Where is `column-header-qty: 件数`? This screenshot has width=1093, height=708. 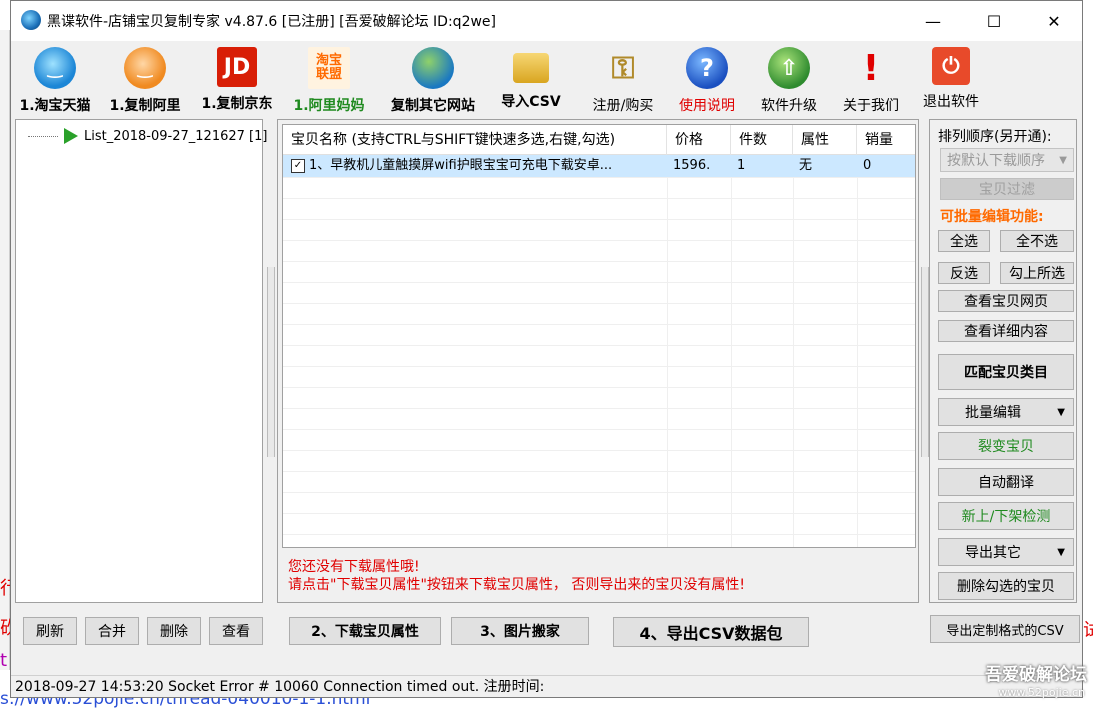
column-header-qty: 件数 is located at coordinates (762, 140).